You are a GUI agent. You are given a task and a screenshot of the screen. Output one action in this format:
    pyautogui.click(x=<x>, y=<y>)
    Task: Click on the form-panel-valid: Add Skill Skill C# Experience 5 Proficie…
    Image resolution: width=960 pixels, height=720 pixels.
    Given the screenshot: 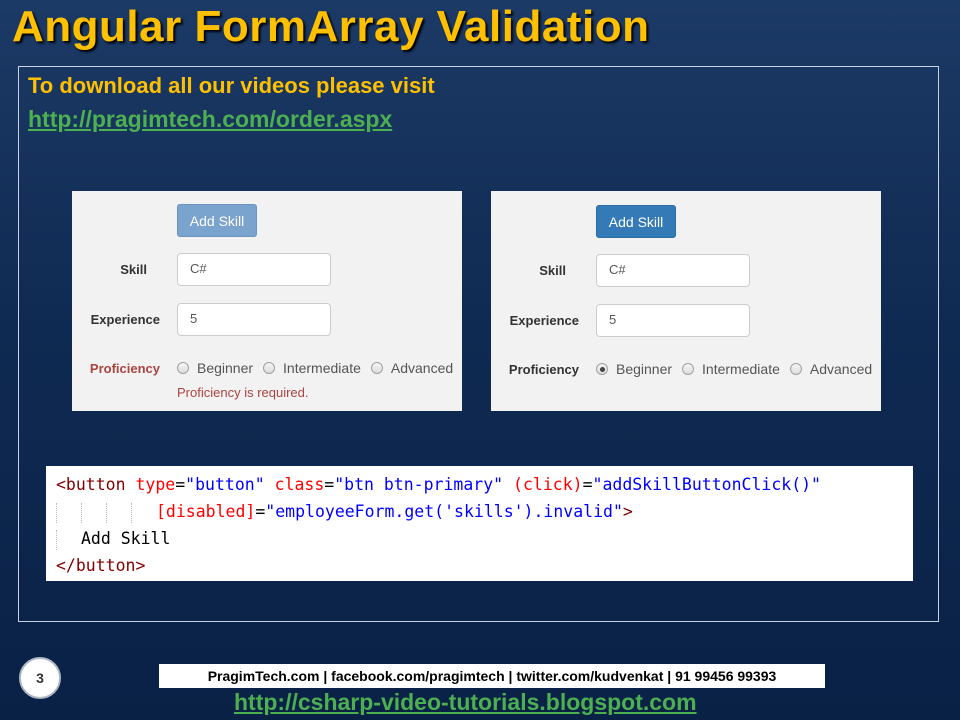 What is the action you would take?
    pyautogui.click(x=686, y=301)
    